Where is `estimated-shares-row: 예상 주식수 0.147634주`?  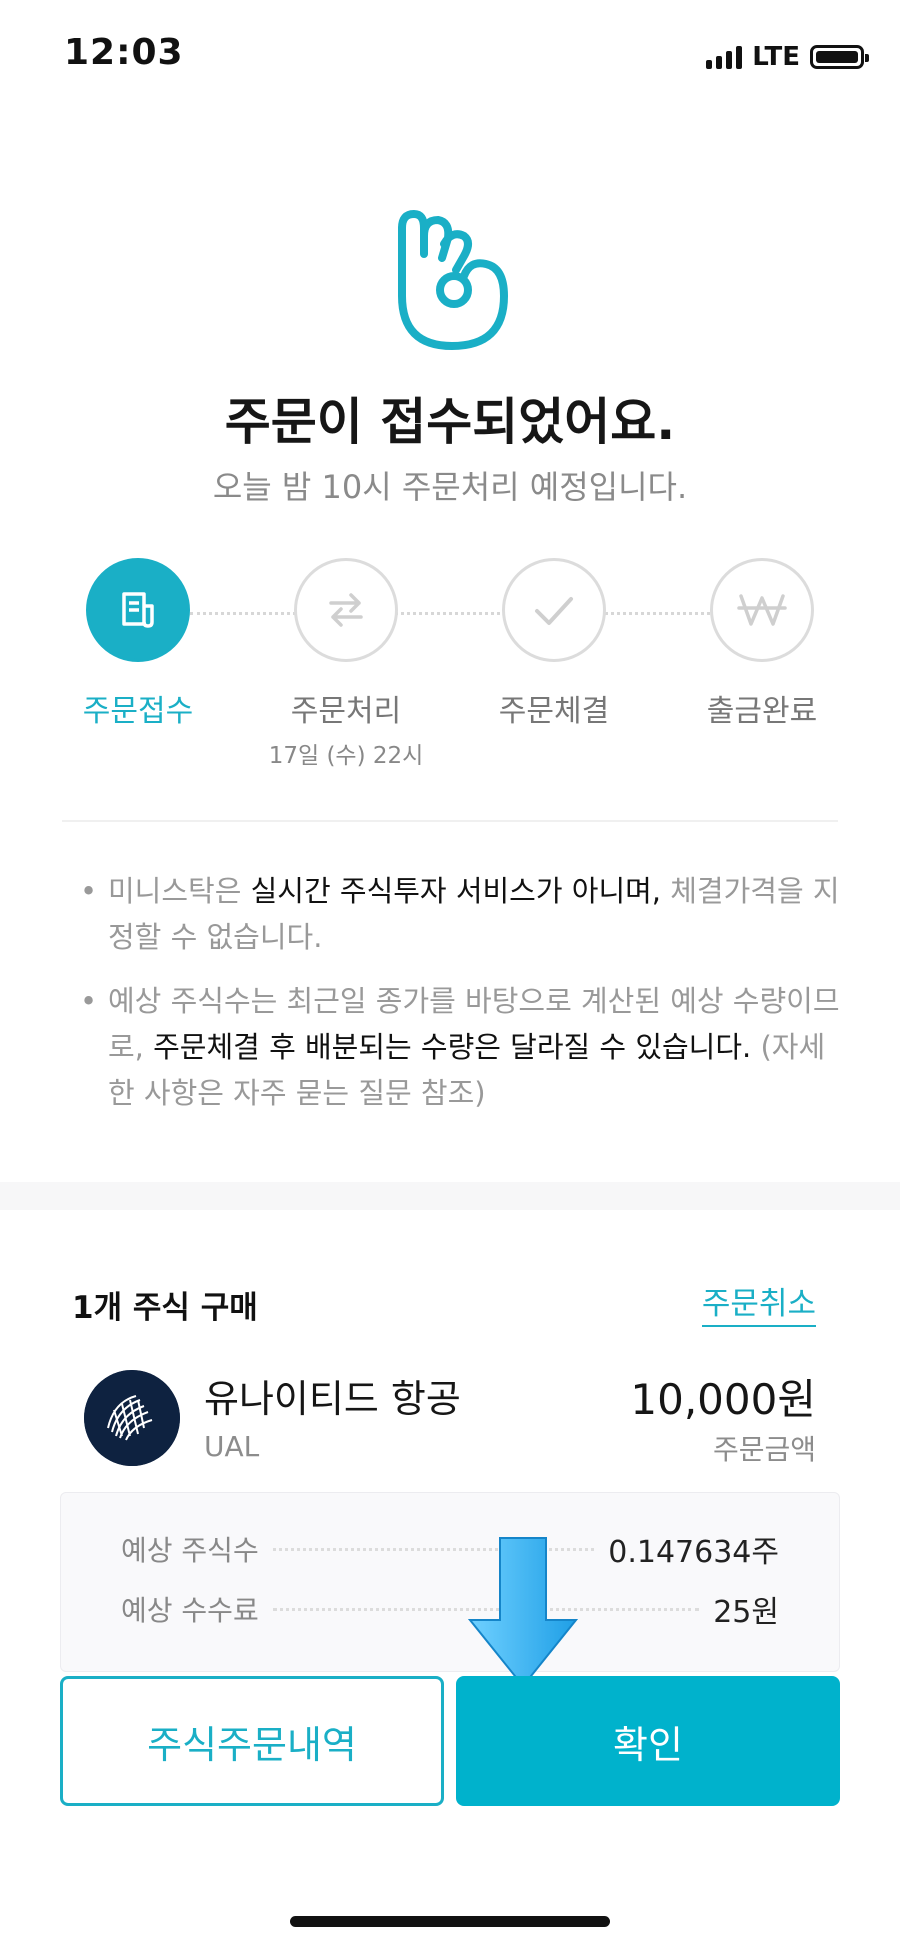 estimated-shares-row: 예상 주식수 0.147634주 is located at coordinates (450, 1549).